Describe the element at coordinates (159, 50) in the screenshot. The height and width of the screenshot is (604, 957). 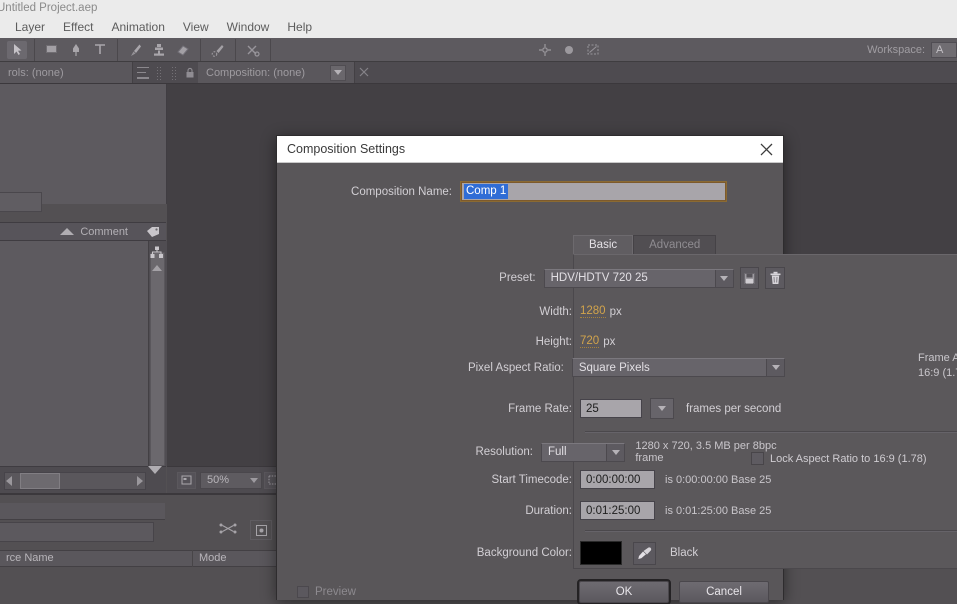
I see `clone-stamp-tool-icon` at that location.